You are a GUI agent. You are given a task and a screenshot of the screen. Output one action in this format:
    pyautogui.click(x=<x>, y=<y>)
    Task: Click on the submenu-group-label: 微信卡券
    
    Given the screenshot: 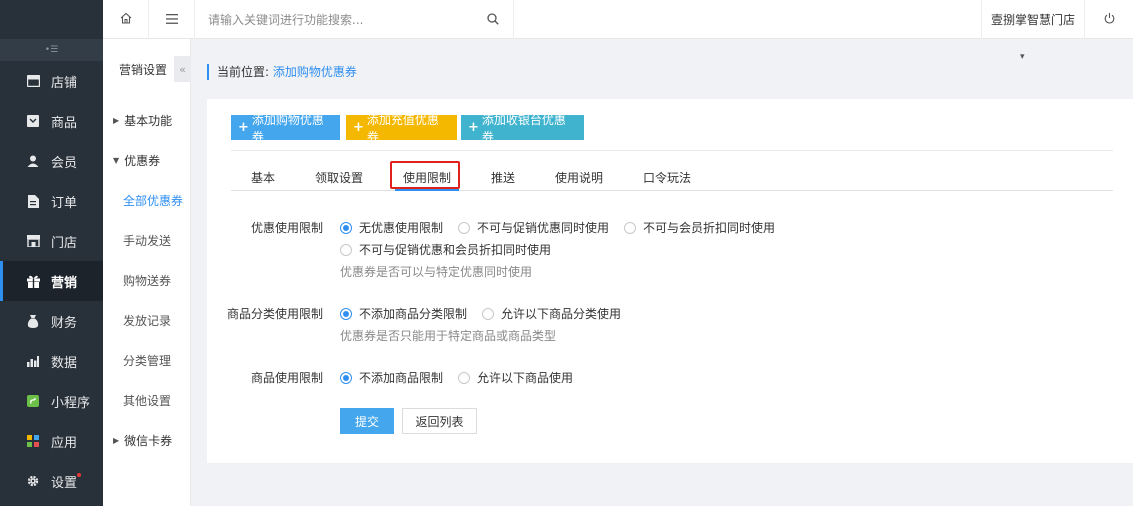 What is the action you would take?
    pyautogui.click(x=148, y=441)
    